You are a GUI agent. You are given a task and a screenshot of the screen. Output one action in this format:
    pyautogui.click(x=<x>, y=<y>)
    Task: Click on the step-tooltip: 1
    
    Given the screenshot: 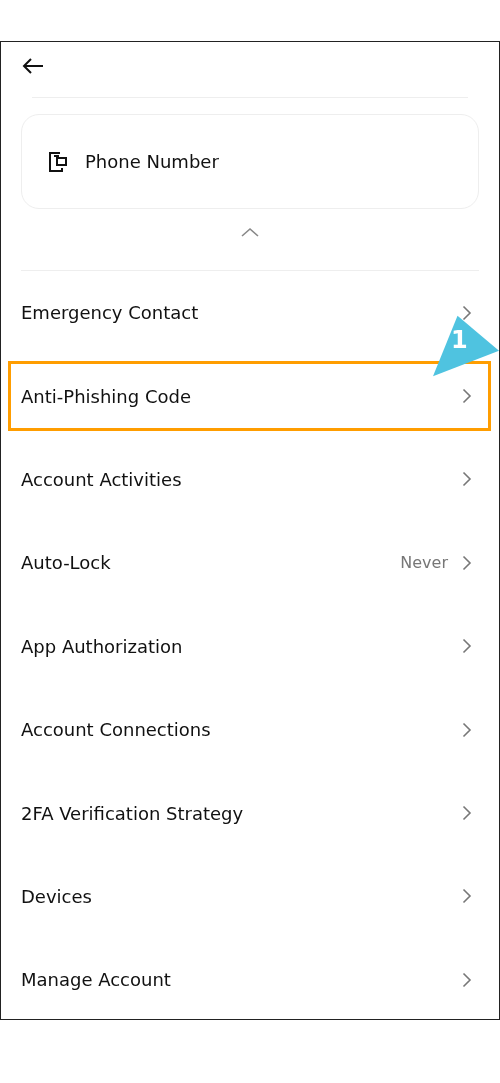 What is the action you would take?
    pyautogui.click(x=466, y=346)
    